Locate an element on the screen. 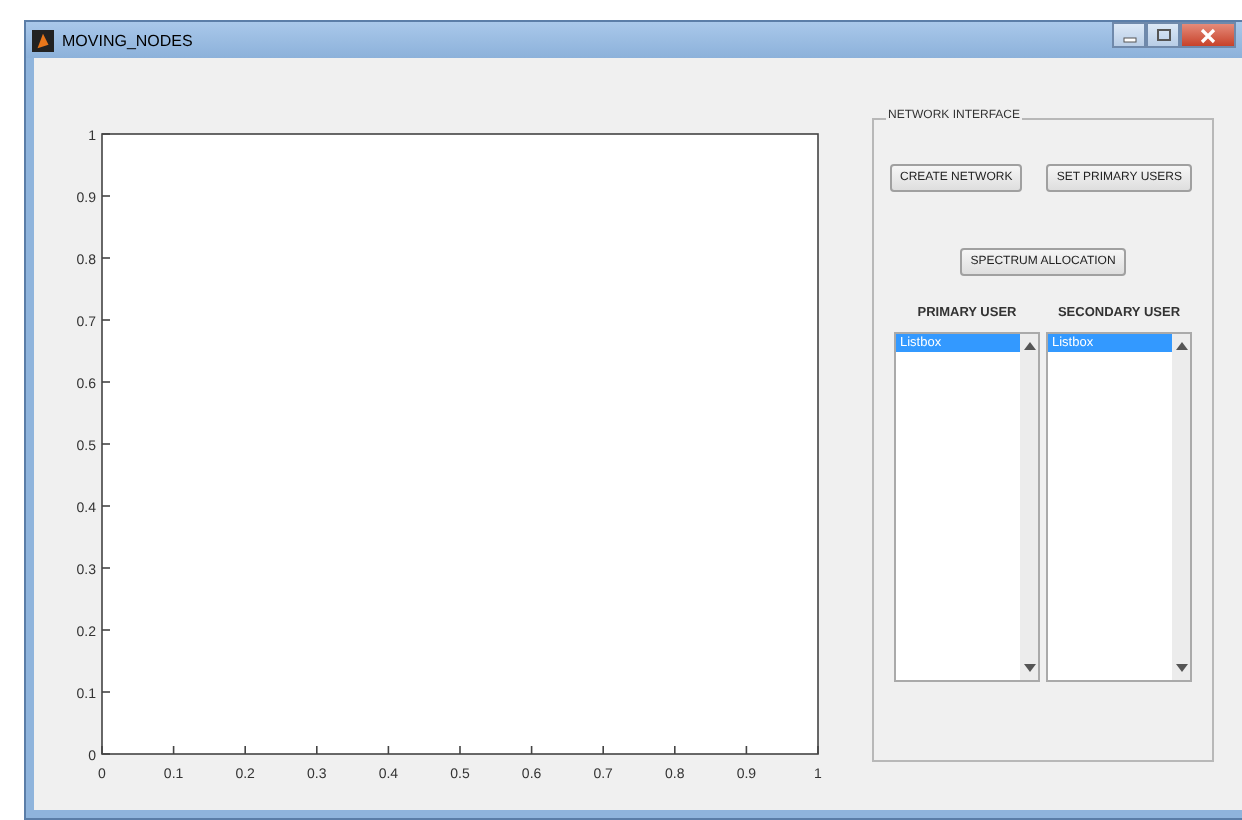 This screenshot has height=820, width=1242. maximize-button is located at coordinates (1163, 35).